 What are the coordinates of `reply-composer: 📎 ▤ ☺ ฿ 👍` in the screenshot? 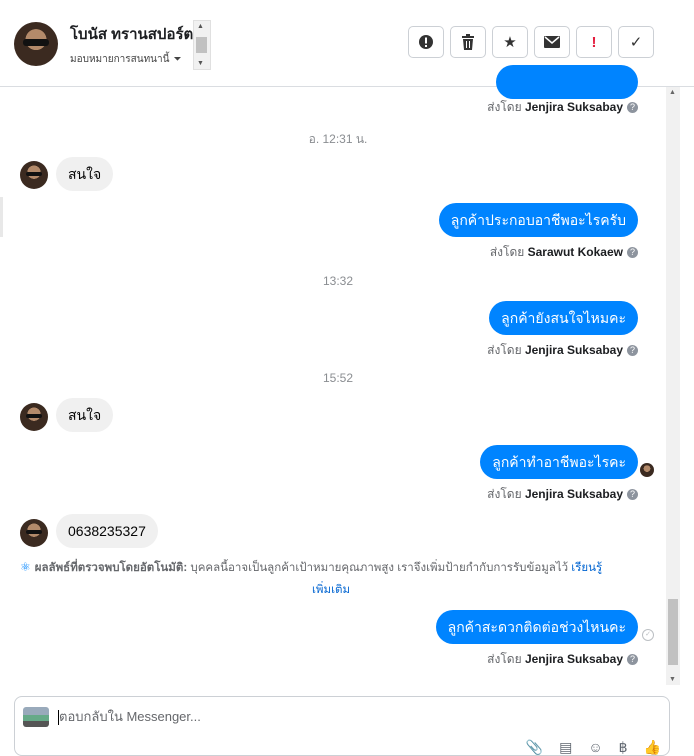 It's located at (342, 726).